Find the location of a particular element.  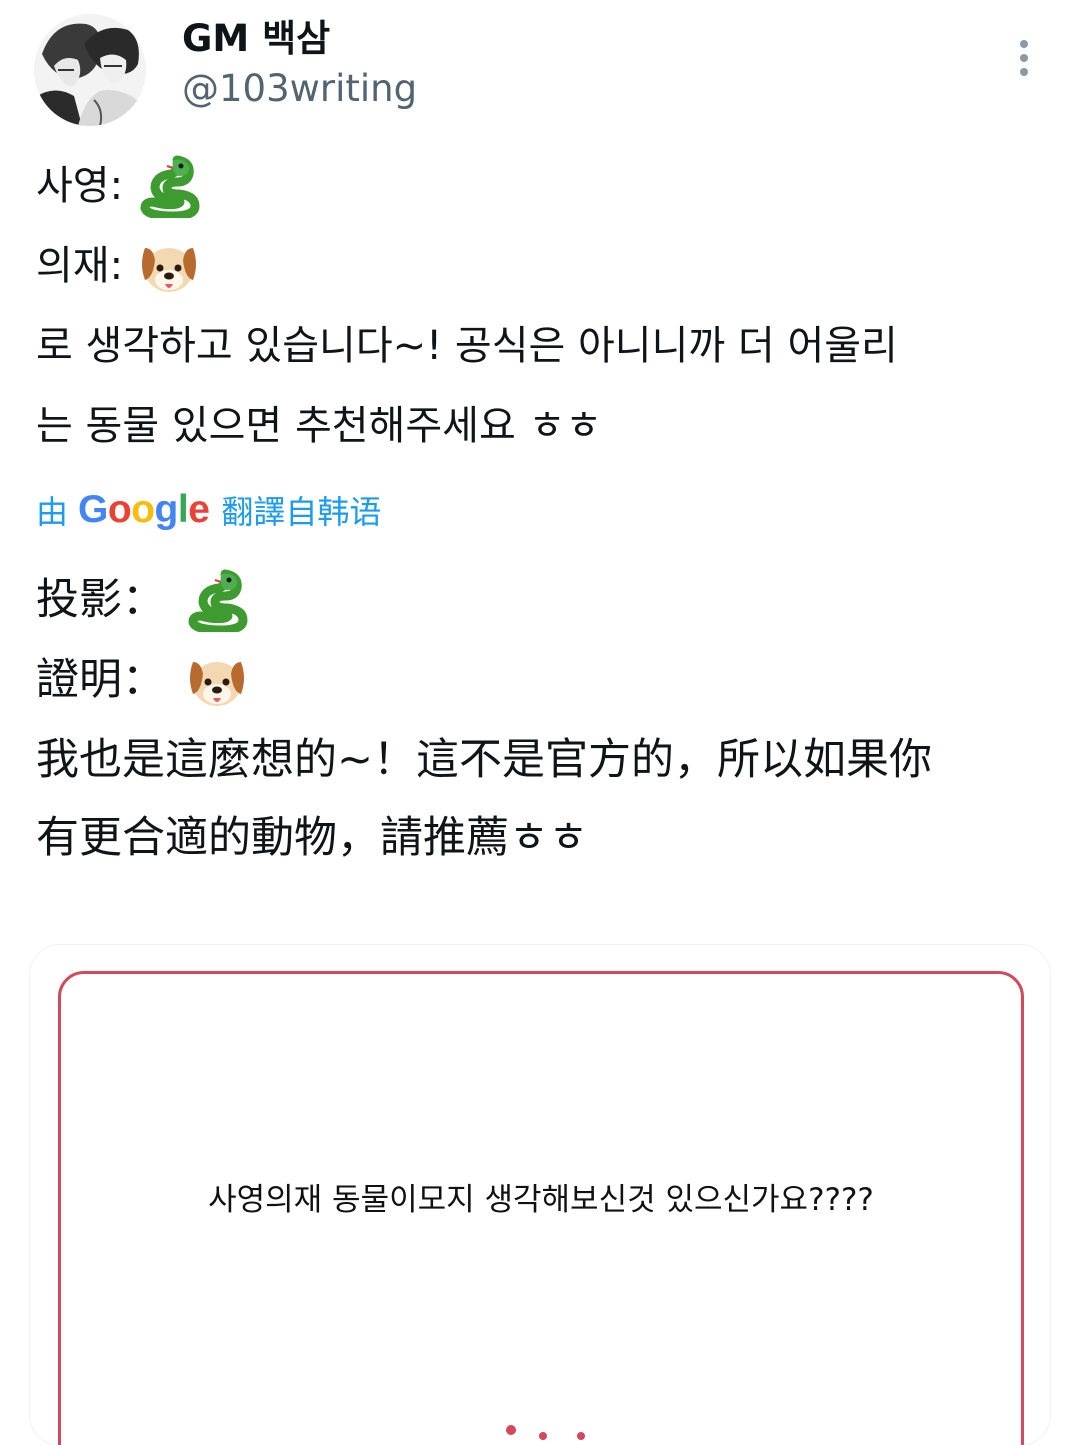

tweet-line: 는 동물 있으면 추천해주세요 ㅎㅎ is located at coordinates (319, 426).